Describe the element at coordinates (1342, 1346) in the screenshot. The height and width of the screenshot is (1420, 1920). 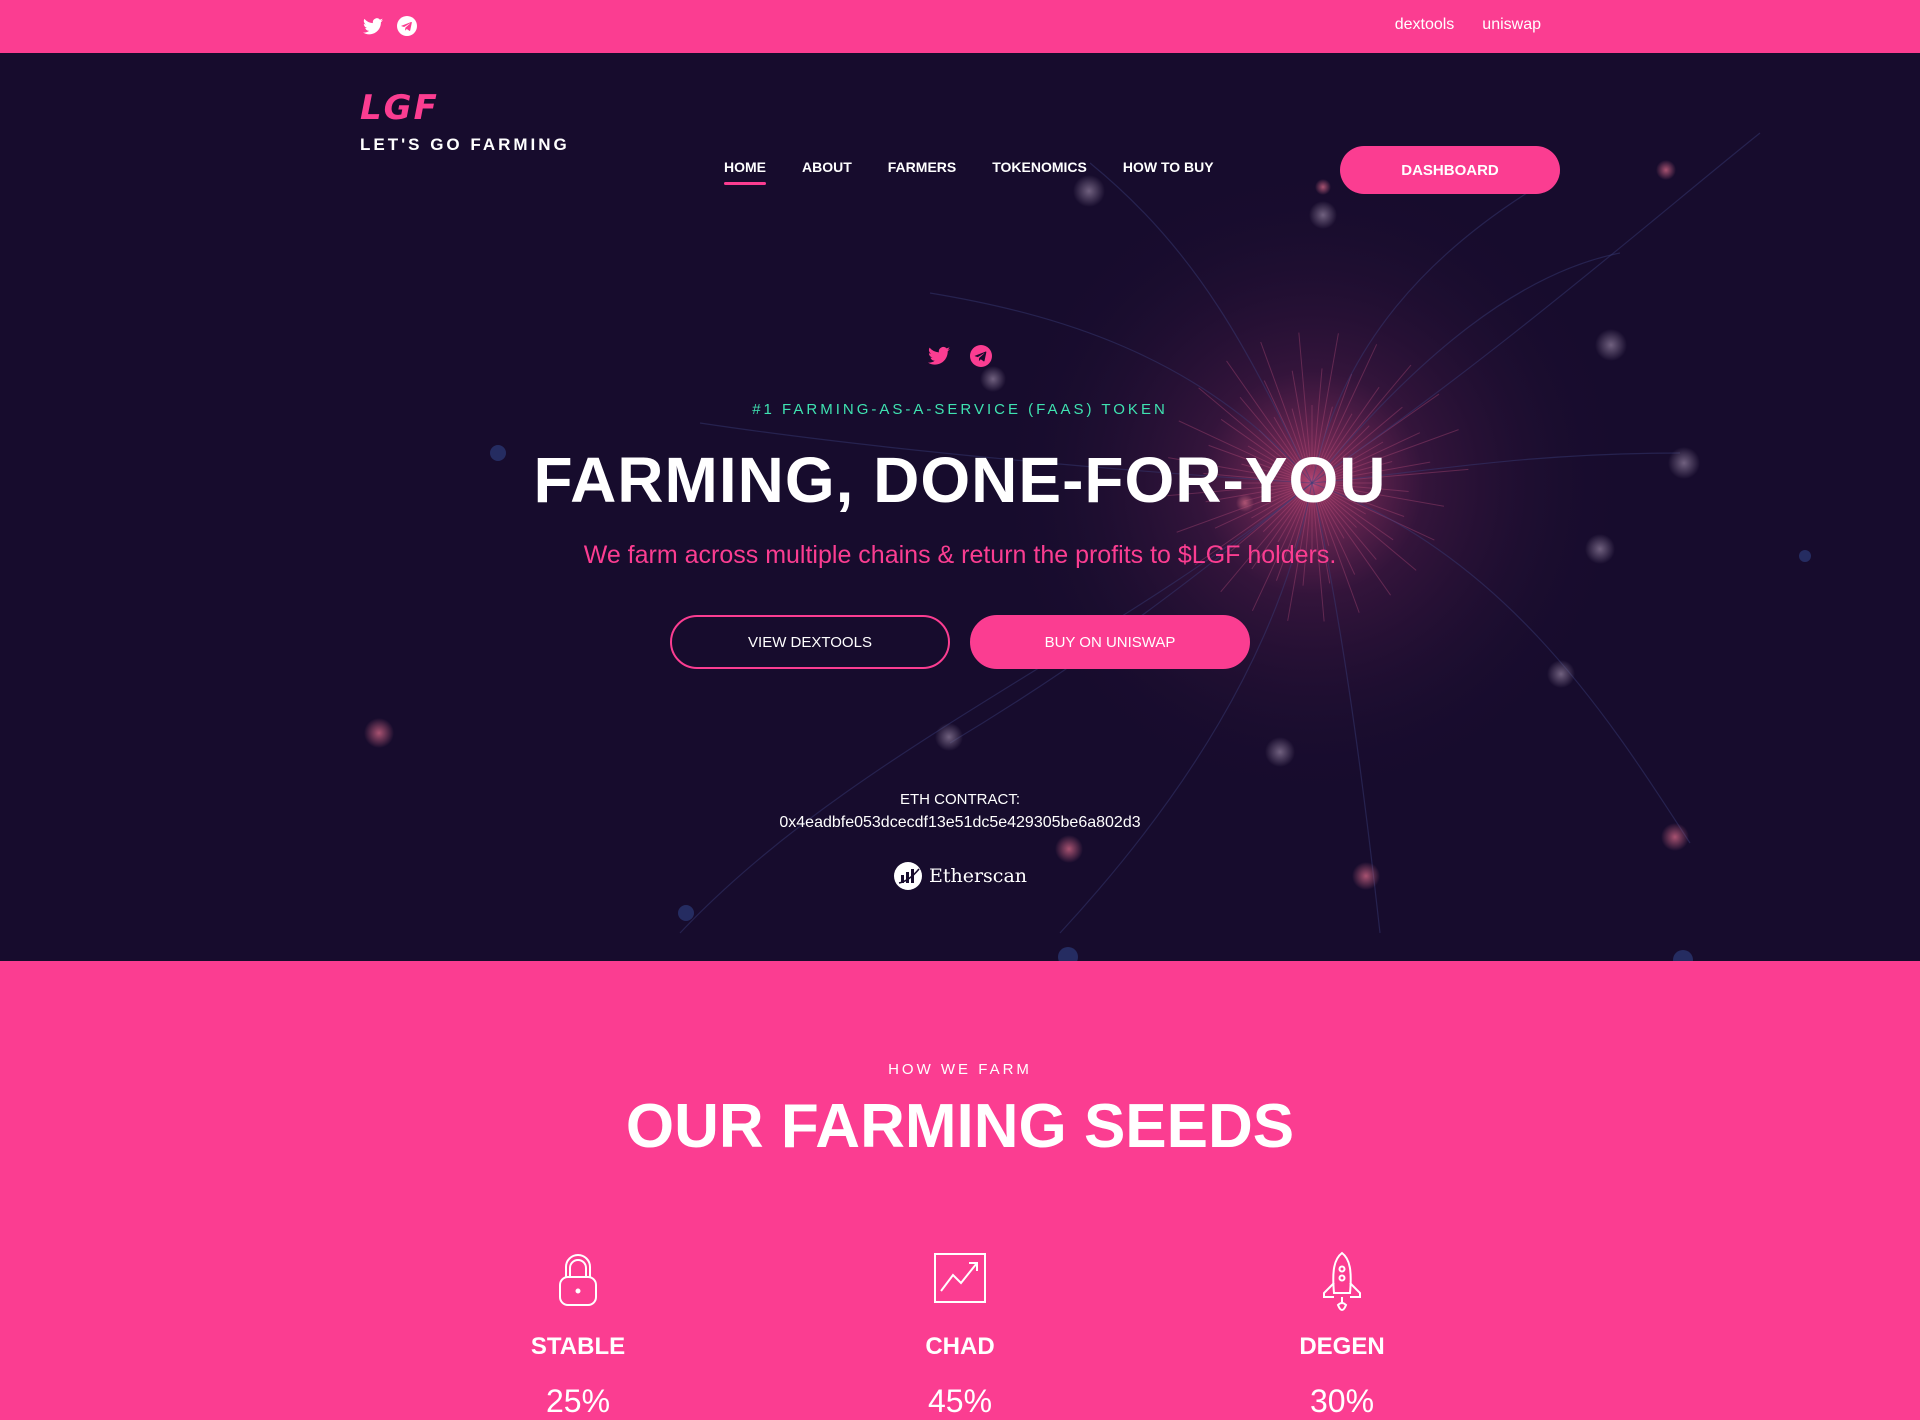
I see `seed-name: DEGEN` at that location.